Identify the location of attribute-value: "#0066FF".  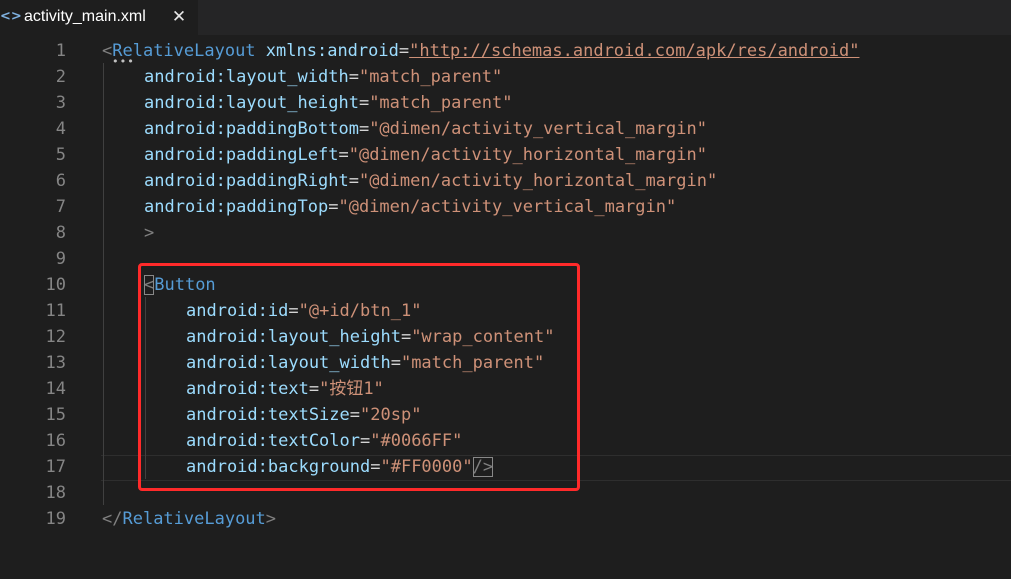
(416, 441).